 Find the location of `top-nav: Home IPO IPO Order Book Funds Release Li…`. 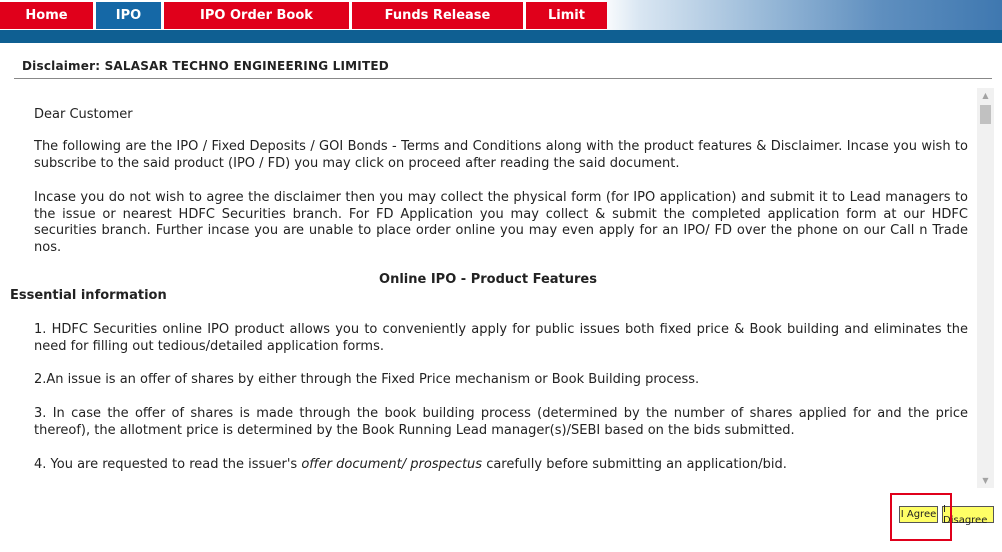

top-nav: Home IPO IPO Order Book Funds Release Li… is located at coordinates (501, 15).